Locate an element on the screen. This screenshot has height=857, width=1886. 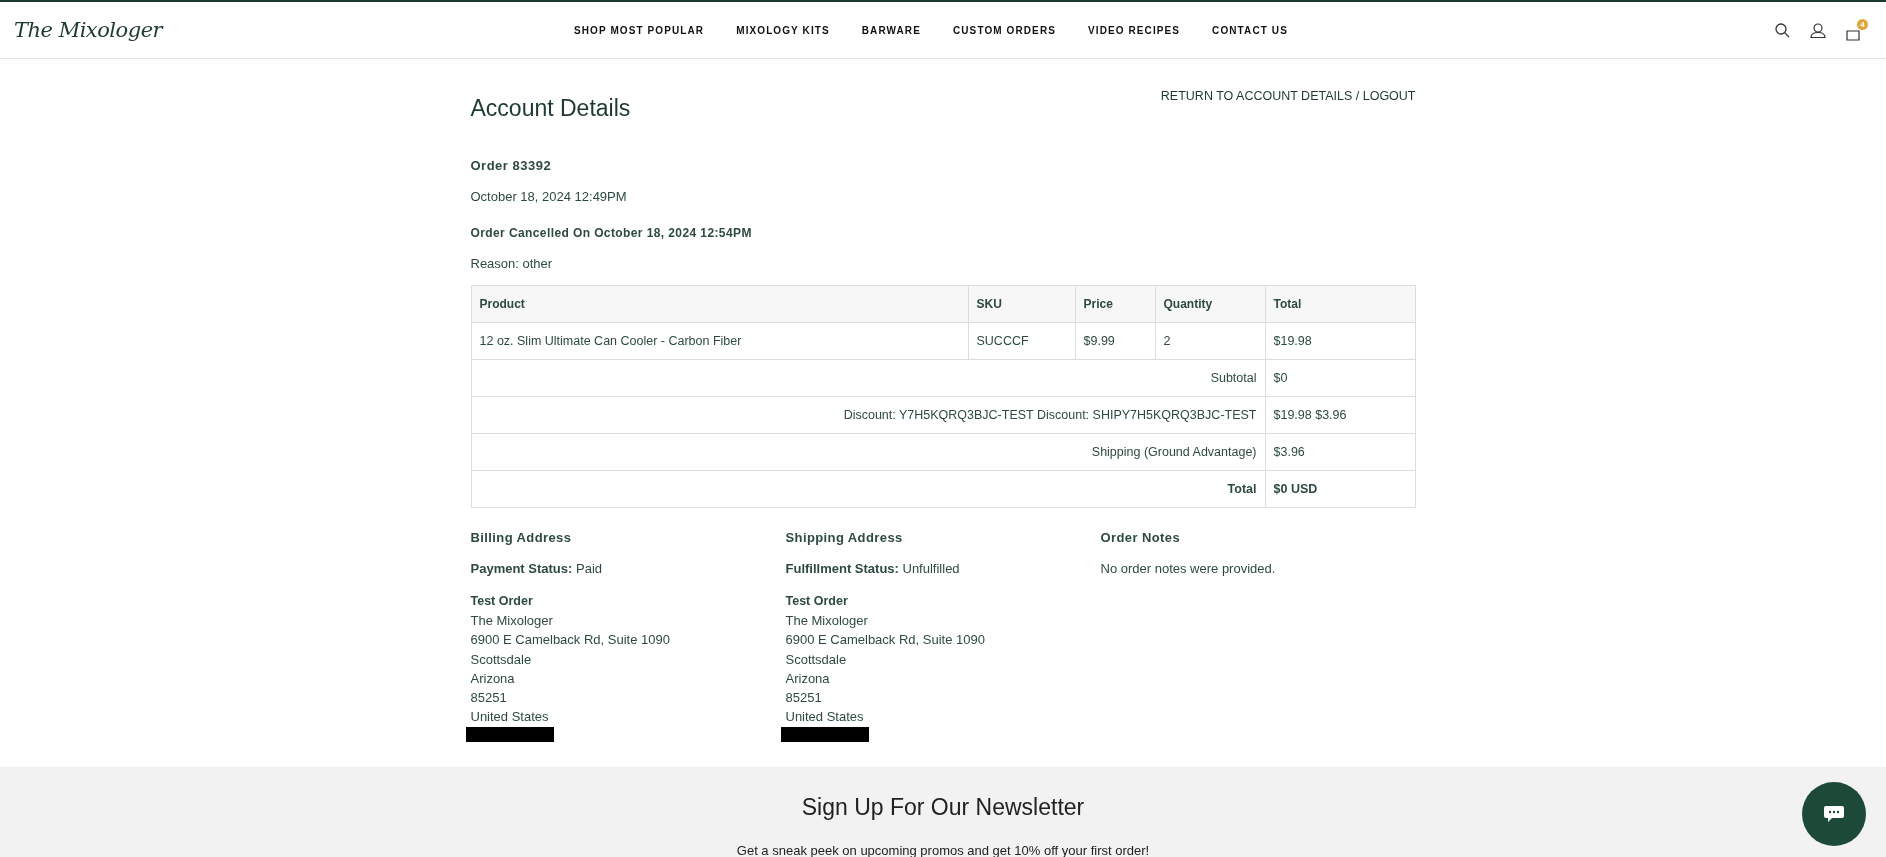
table-cell: SUCCCF is located at coordinates (1021, 341).